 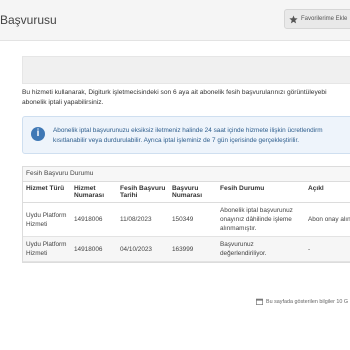 What do you see at coordinates (261, 192) in the screenshot?
I see `column-header: Fesih Durumu` at bounding box center [261, 192].